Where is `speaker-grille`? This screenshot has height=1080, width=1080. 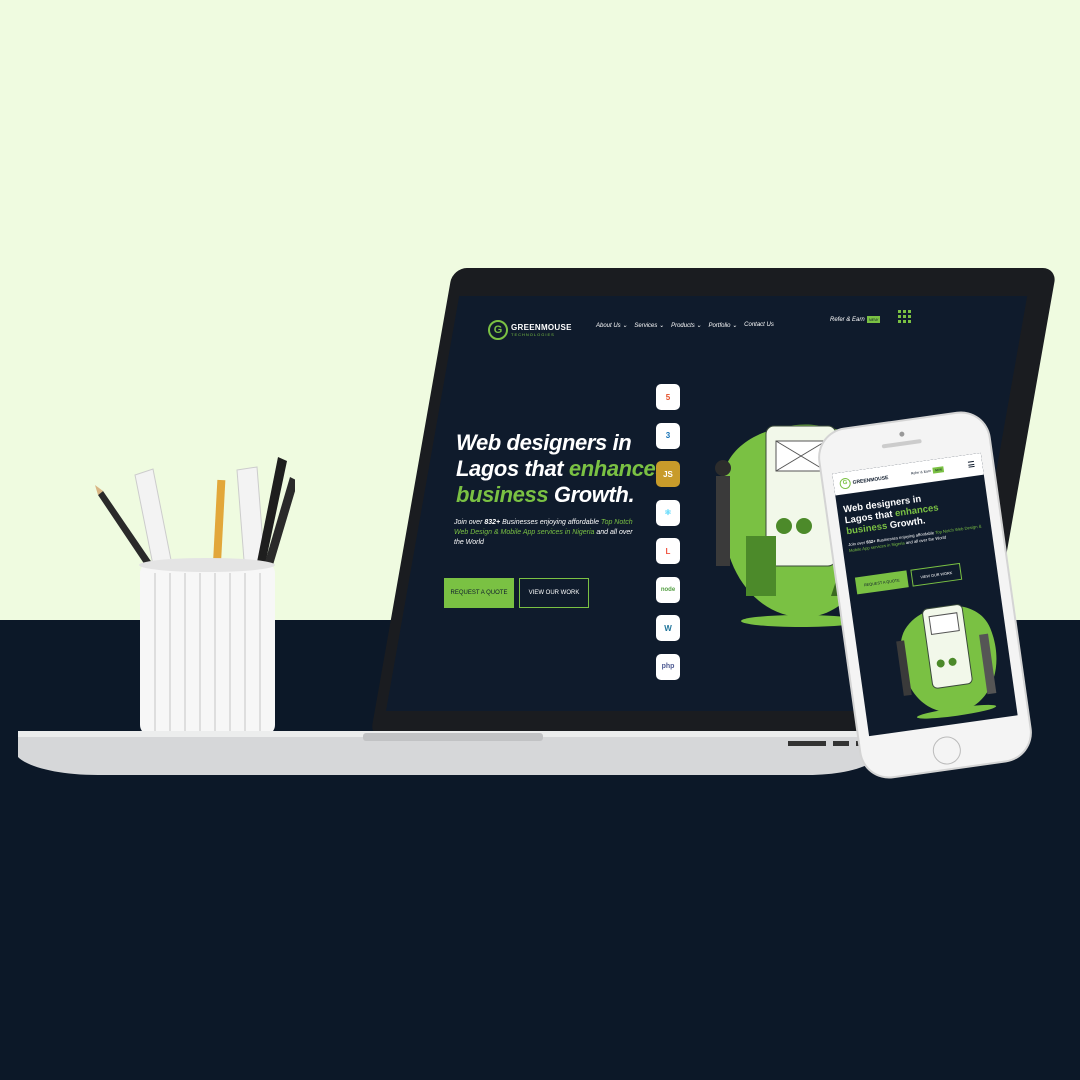
speaker-grille is located at coordinates (901, 444).